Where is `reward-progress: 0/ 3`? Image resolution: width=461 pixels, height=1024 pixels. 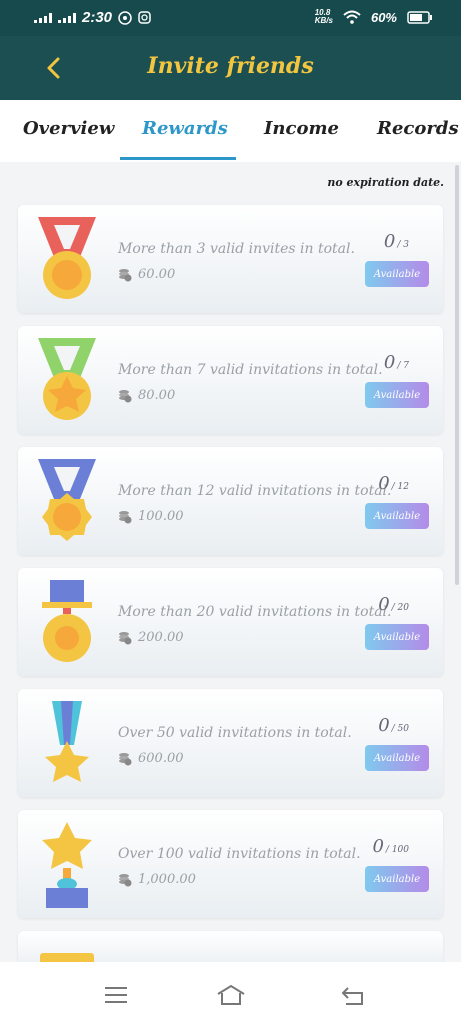 reward-progress: 0/ 3 is located at coordinates (396, 241).